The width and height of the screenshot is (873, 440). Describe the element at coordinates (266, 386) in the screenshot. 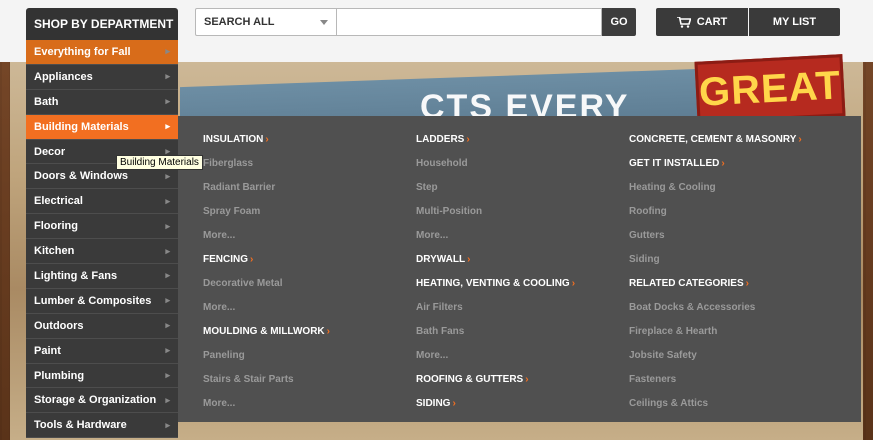

I see `flyout-link: Stairs & Stair Parts` at that location.